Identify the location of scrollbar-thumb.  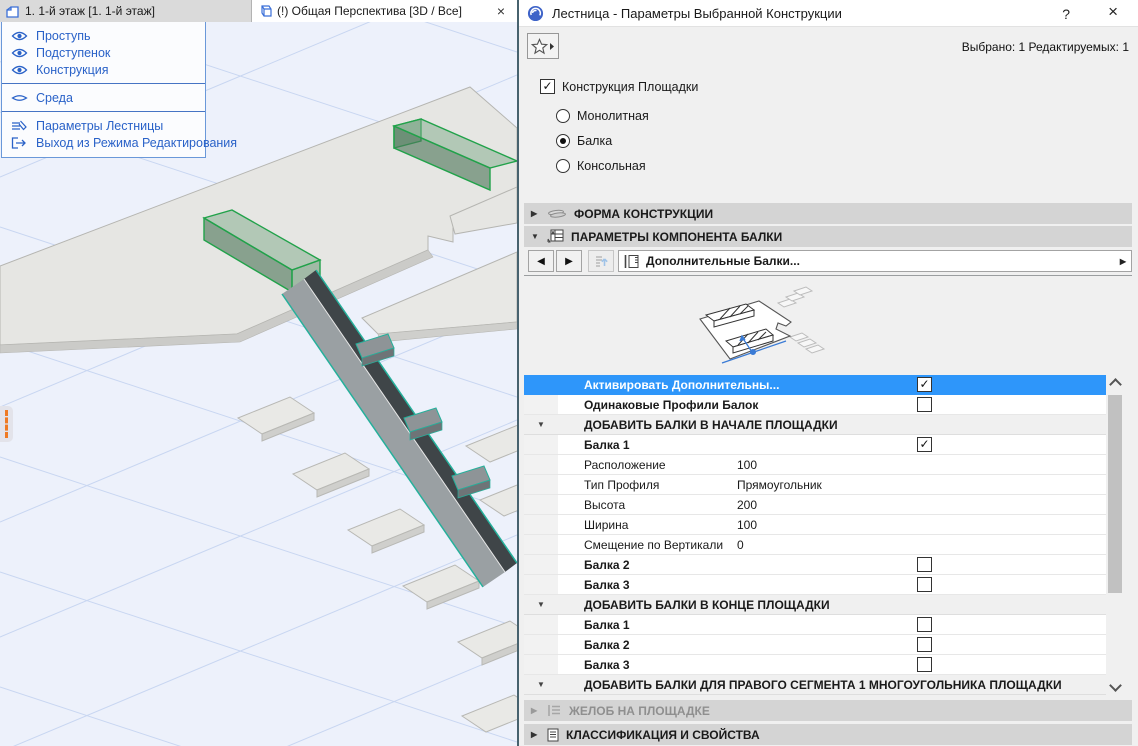
(1115, 494).